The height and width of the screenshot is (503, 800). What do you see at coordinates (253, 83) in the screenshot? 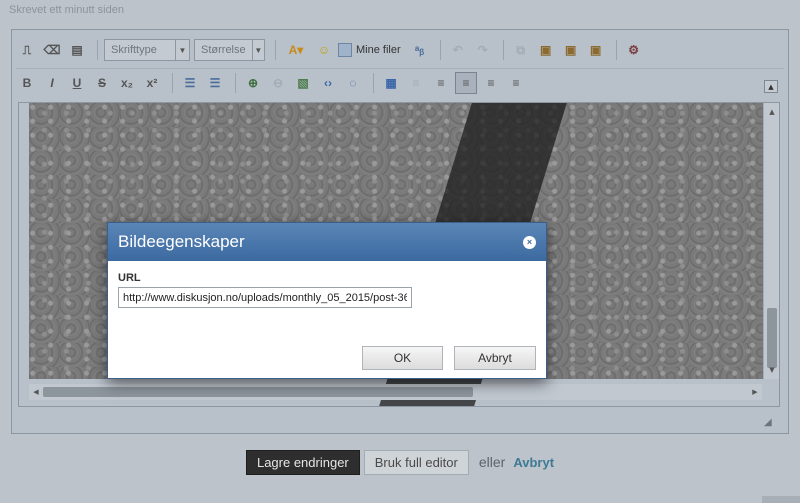
I see `link-icon: ⊕` at bounding box center [253, 83].